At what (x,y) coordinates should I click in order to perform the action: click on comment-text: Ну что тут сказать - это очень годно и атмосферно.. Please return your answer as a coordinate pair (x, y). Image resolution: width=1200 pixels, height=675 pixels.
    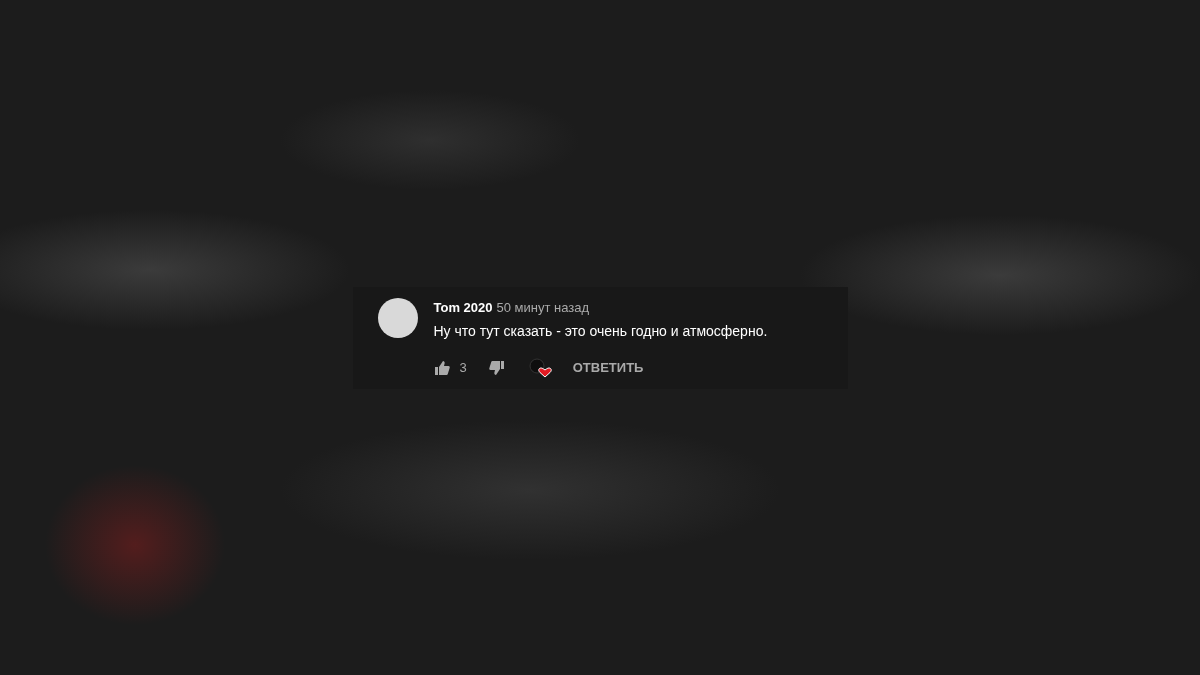
    Looking at the image, I should click on (600, 331).